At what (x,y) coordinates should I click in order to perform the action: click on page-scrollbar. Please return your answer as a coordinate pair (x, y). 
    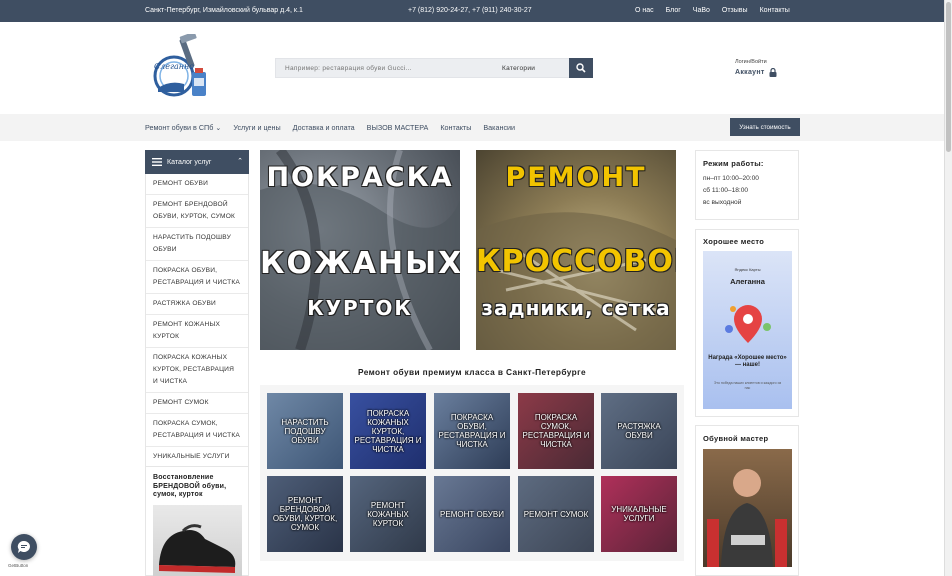
    Looking at the image, I should click on (948, 288).